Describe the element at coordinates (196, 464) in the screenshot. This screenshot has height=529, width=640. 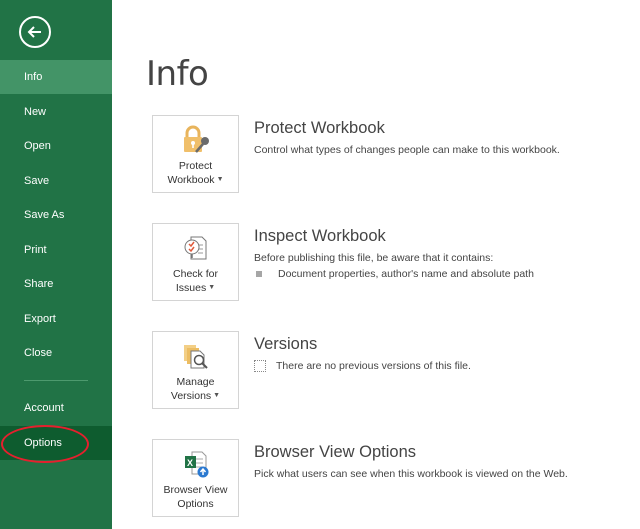
I see `excel-browser-view-icon: X` at that location.